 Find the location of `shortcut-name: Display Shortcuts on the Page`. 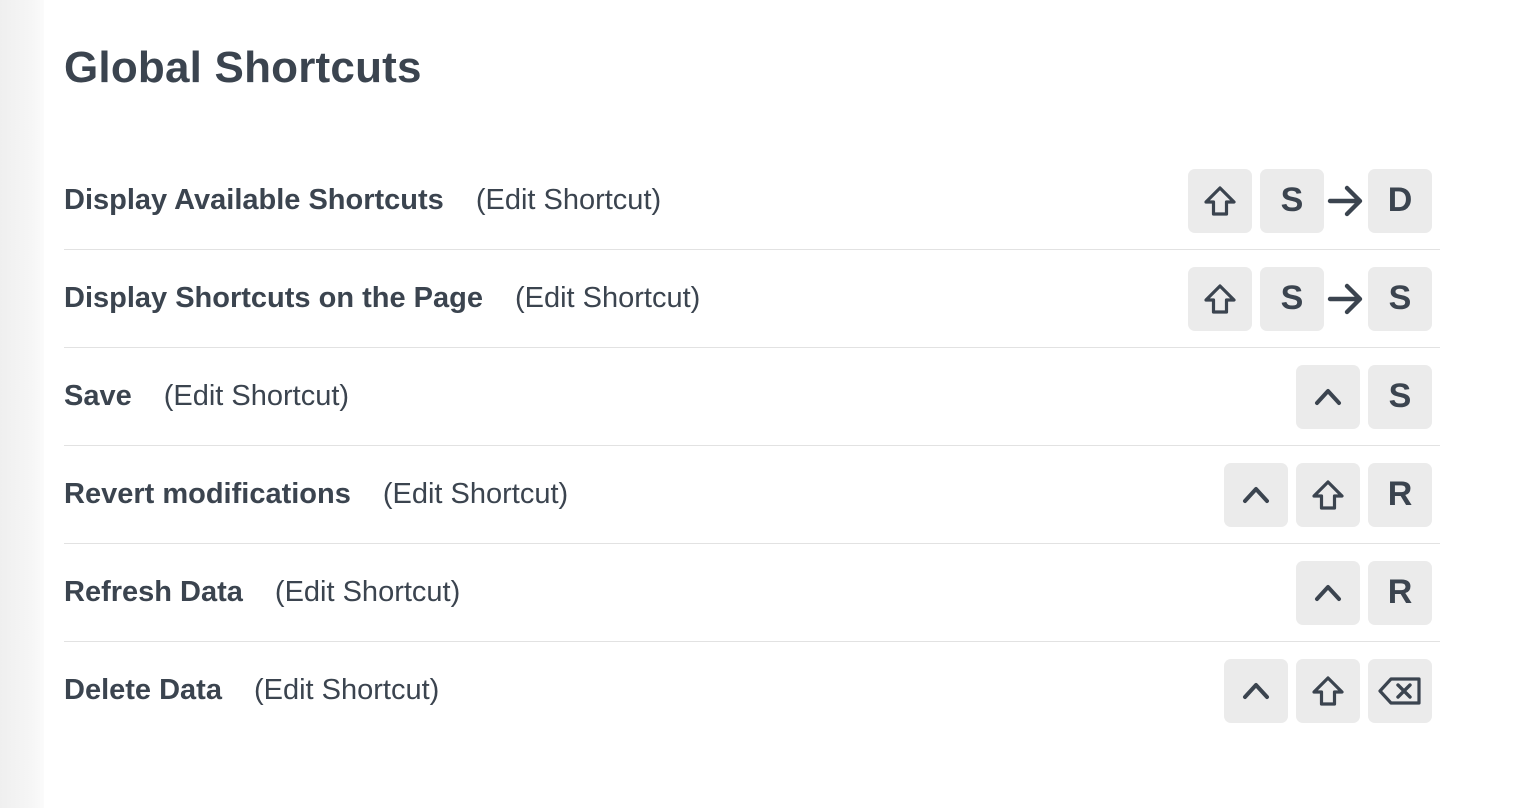

shortcut-name: Display Shortcuts on the Page is located at coordinates (273, 298).